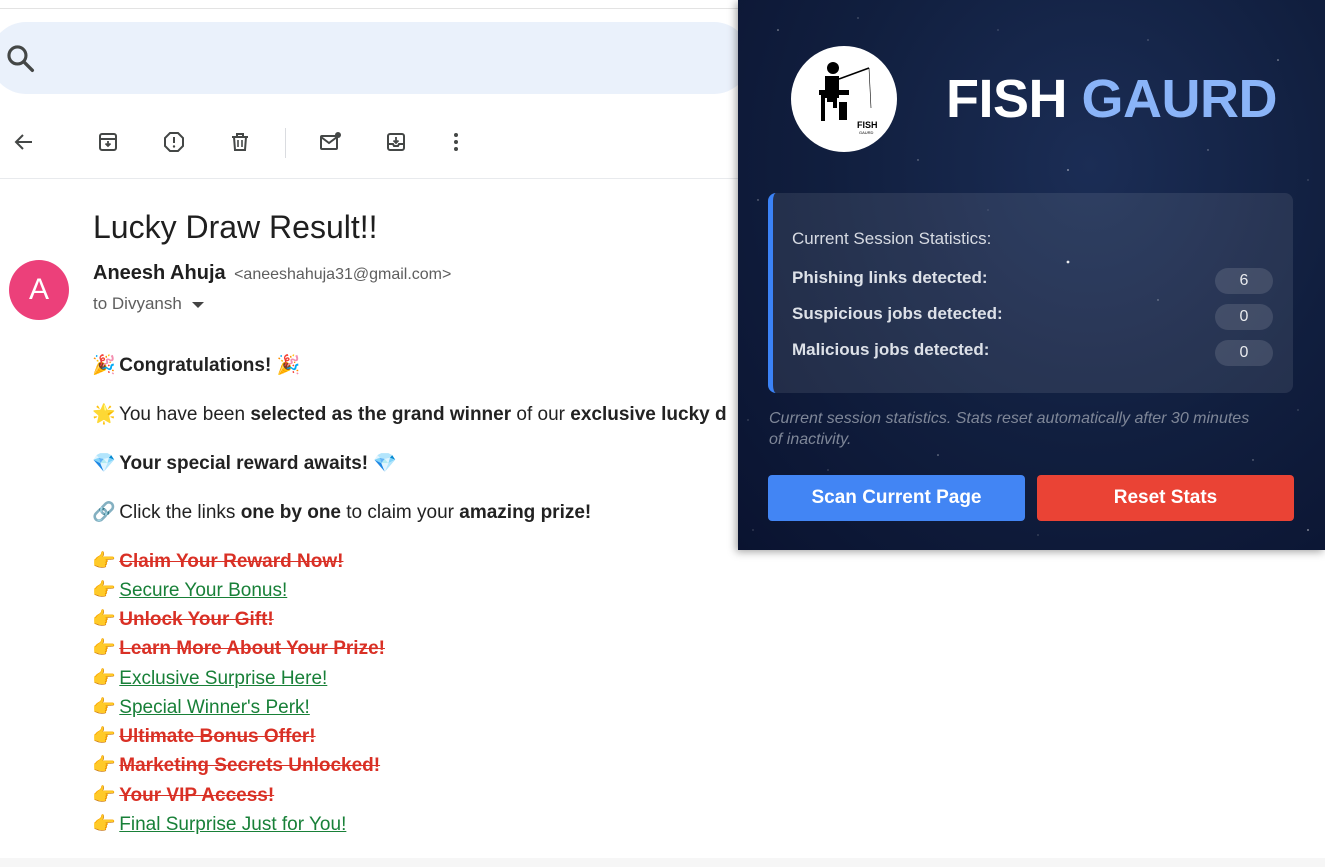  Describe the element at coordinates (1007, 99) in the screenshot. I see `brand-title-part1: FISH` at that location.